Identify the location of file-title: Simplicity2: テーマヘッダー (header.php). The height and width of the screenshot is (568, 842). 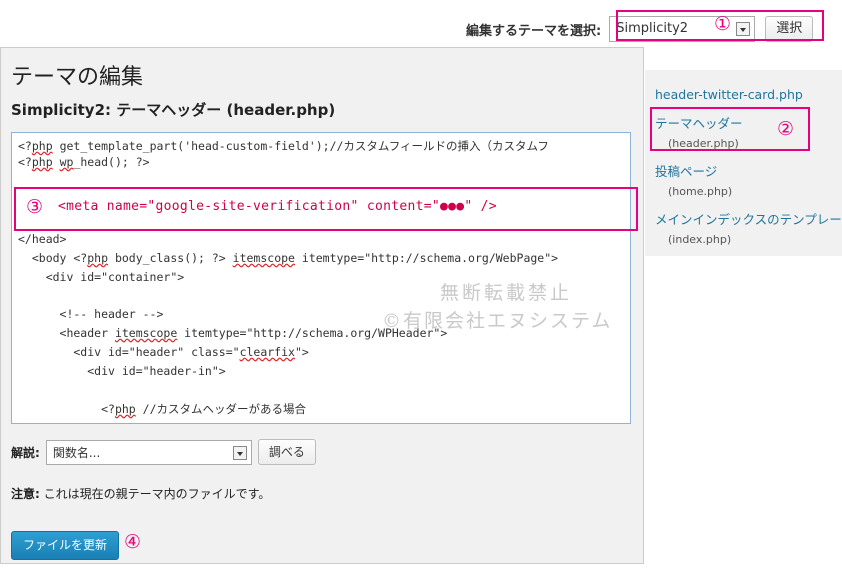
(173, 109).